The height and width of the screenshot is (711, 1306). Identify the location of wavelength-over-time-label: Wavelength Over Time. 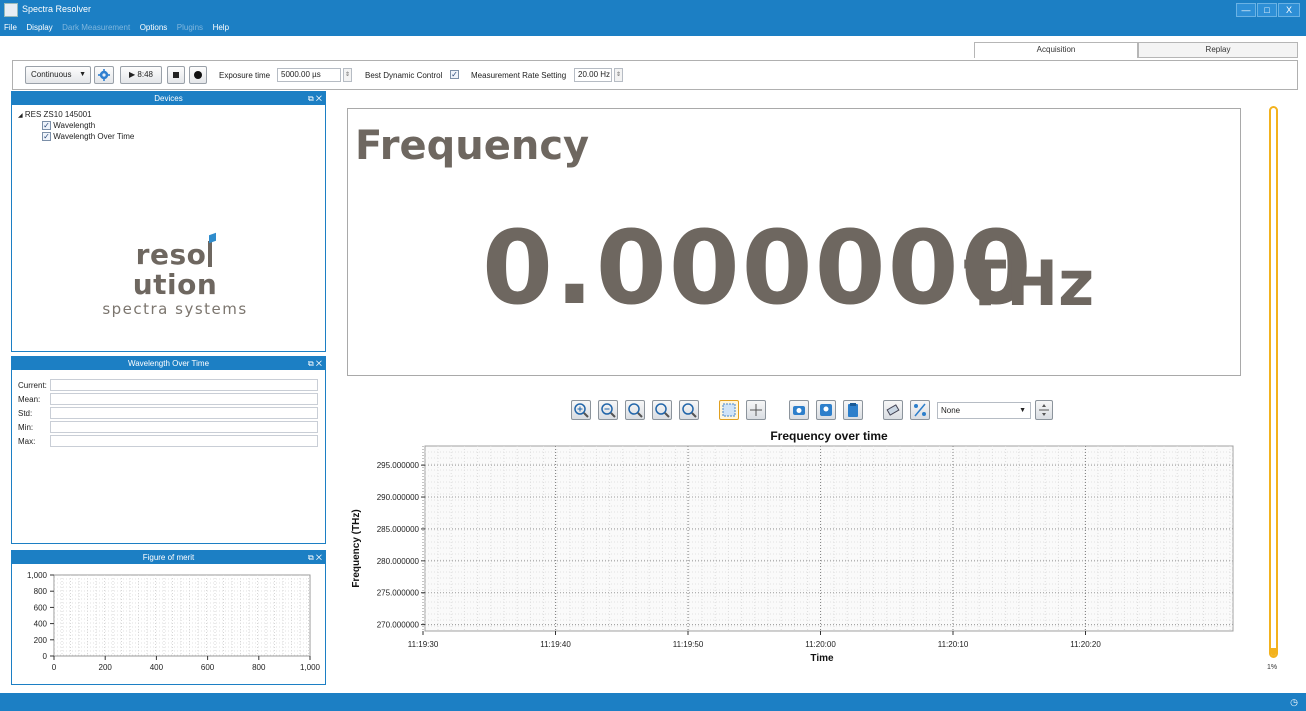
(94, 136).